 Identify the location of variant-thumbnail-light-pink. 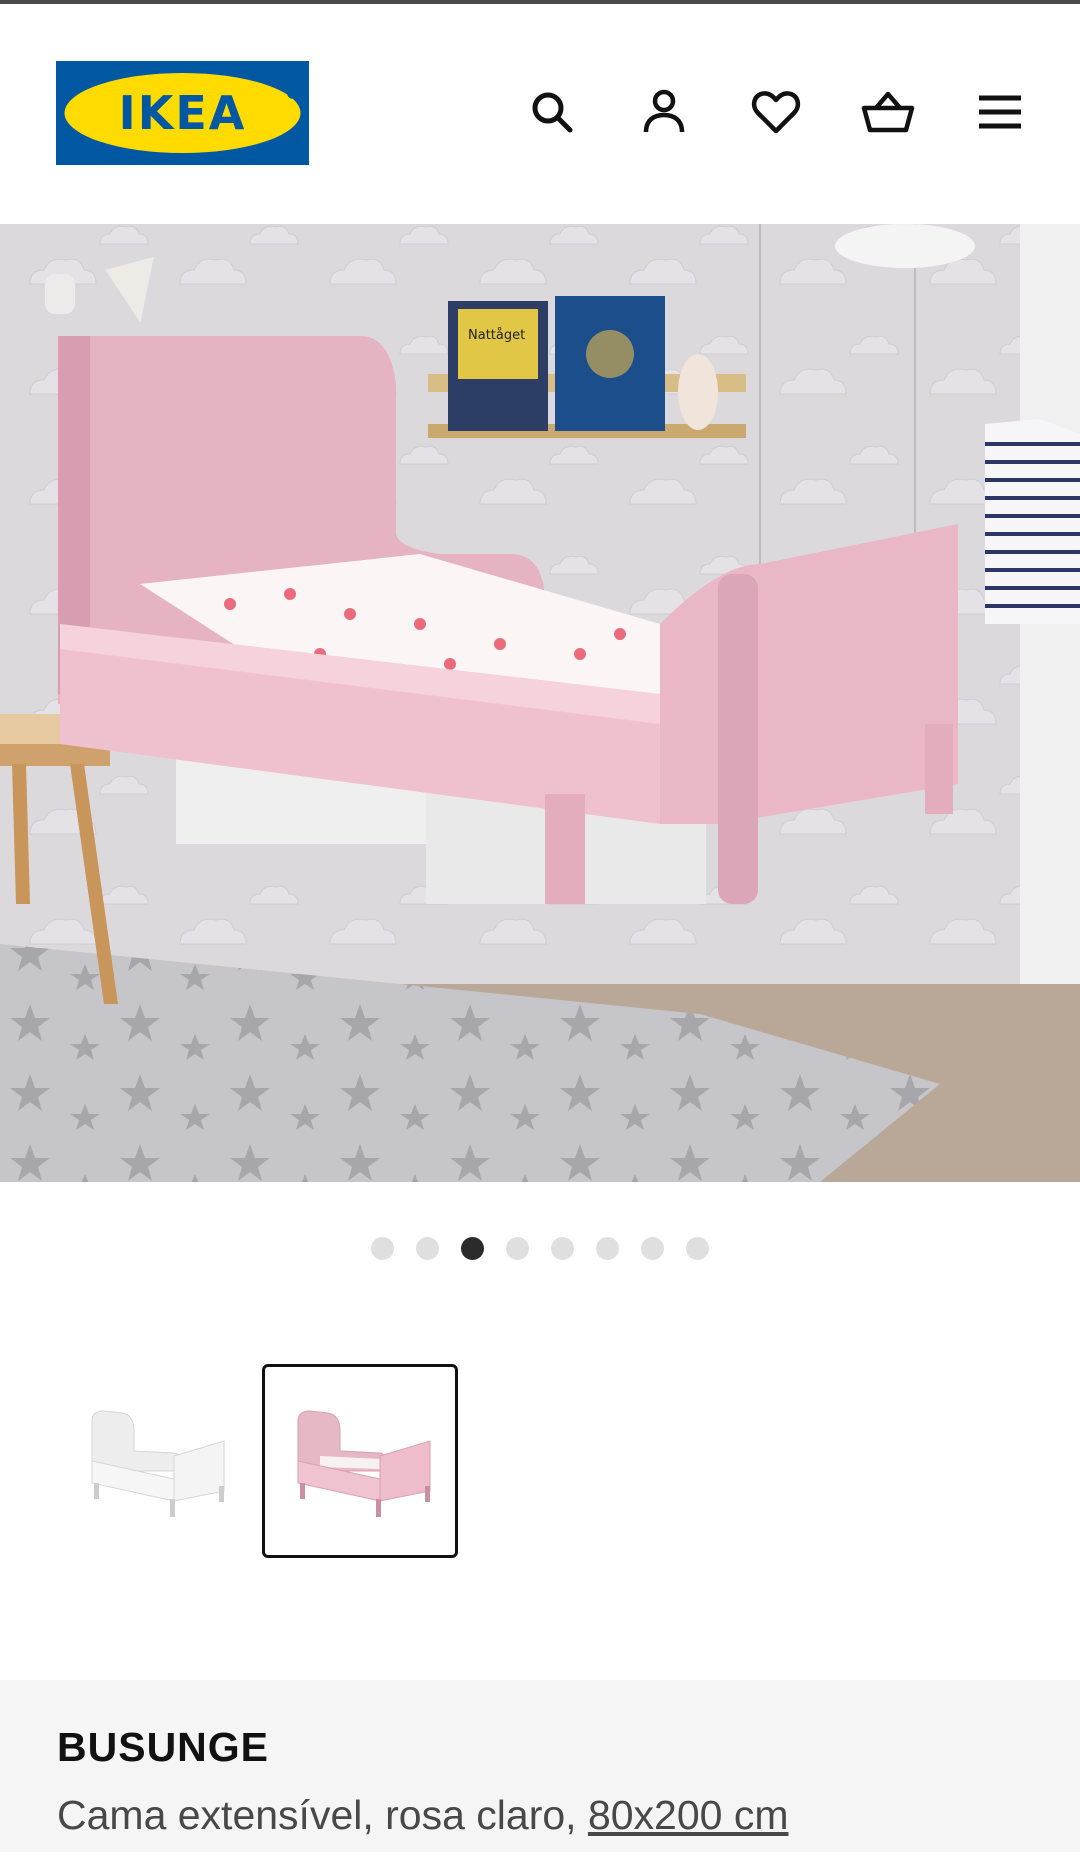
(360, 1461).